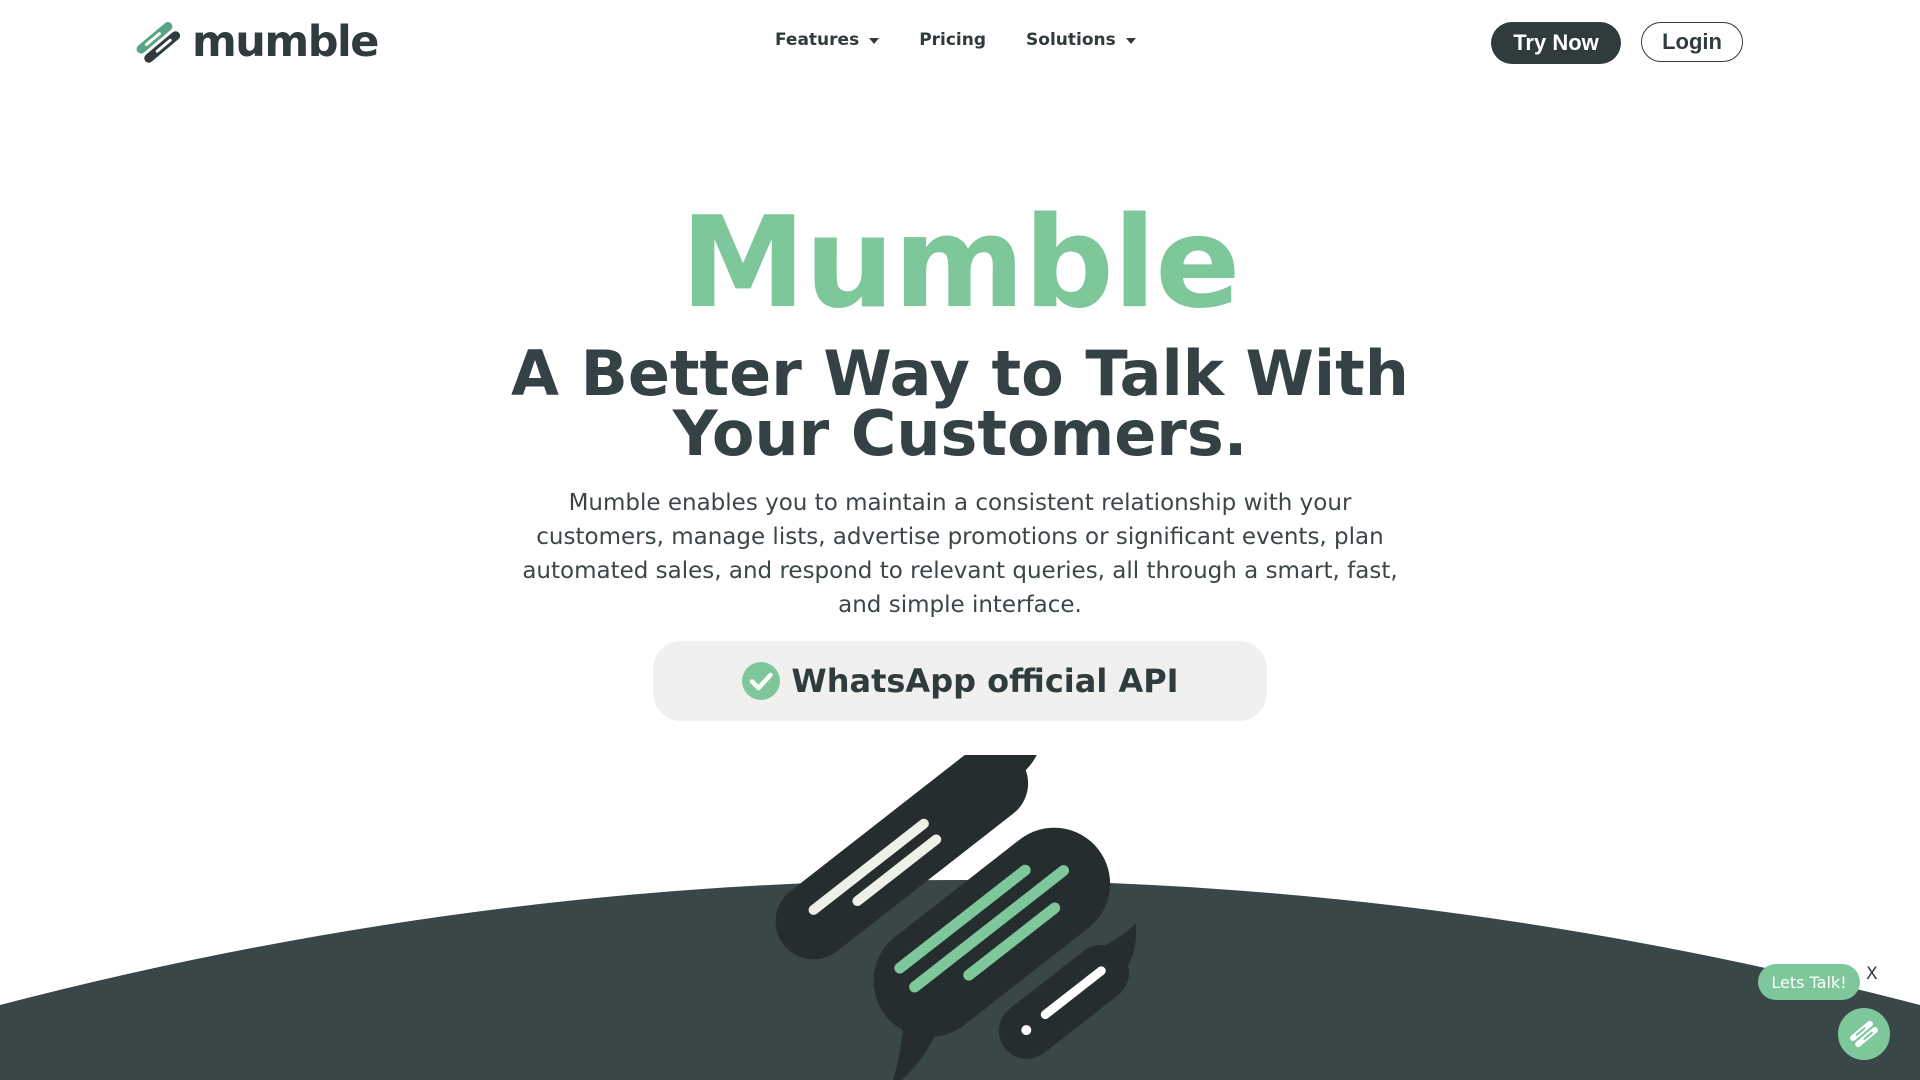 The image size is (1920, 1080). I want to click on logo: mumble, so click(255, 41).